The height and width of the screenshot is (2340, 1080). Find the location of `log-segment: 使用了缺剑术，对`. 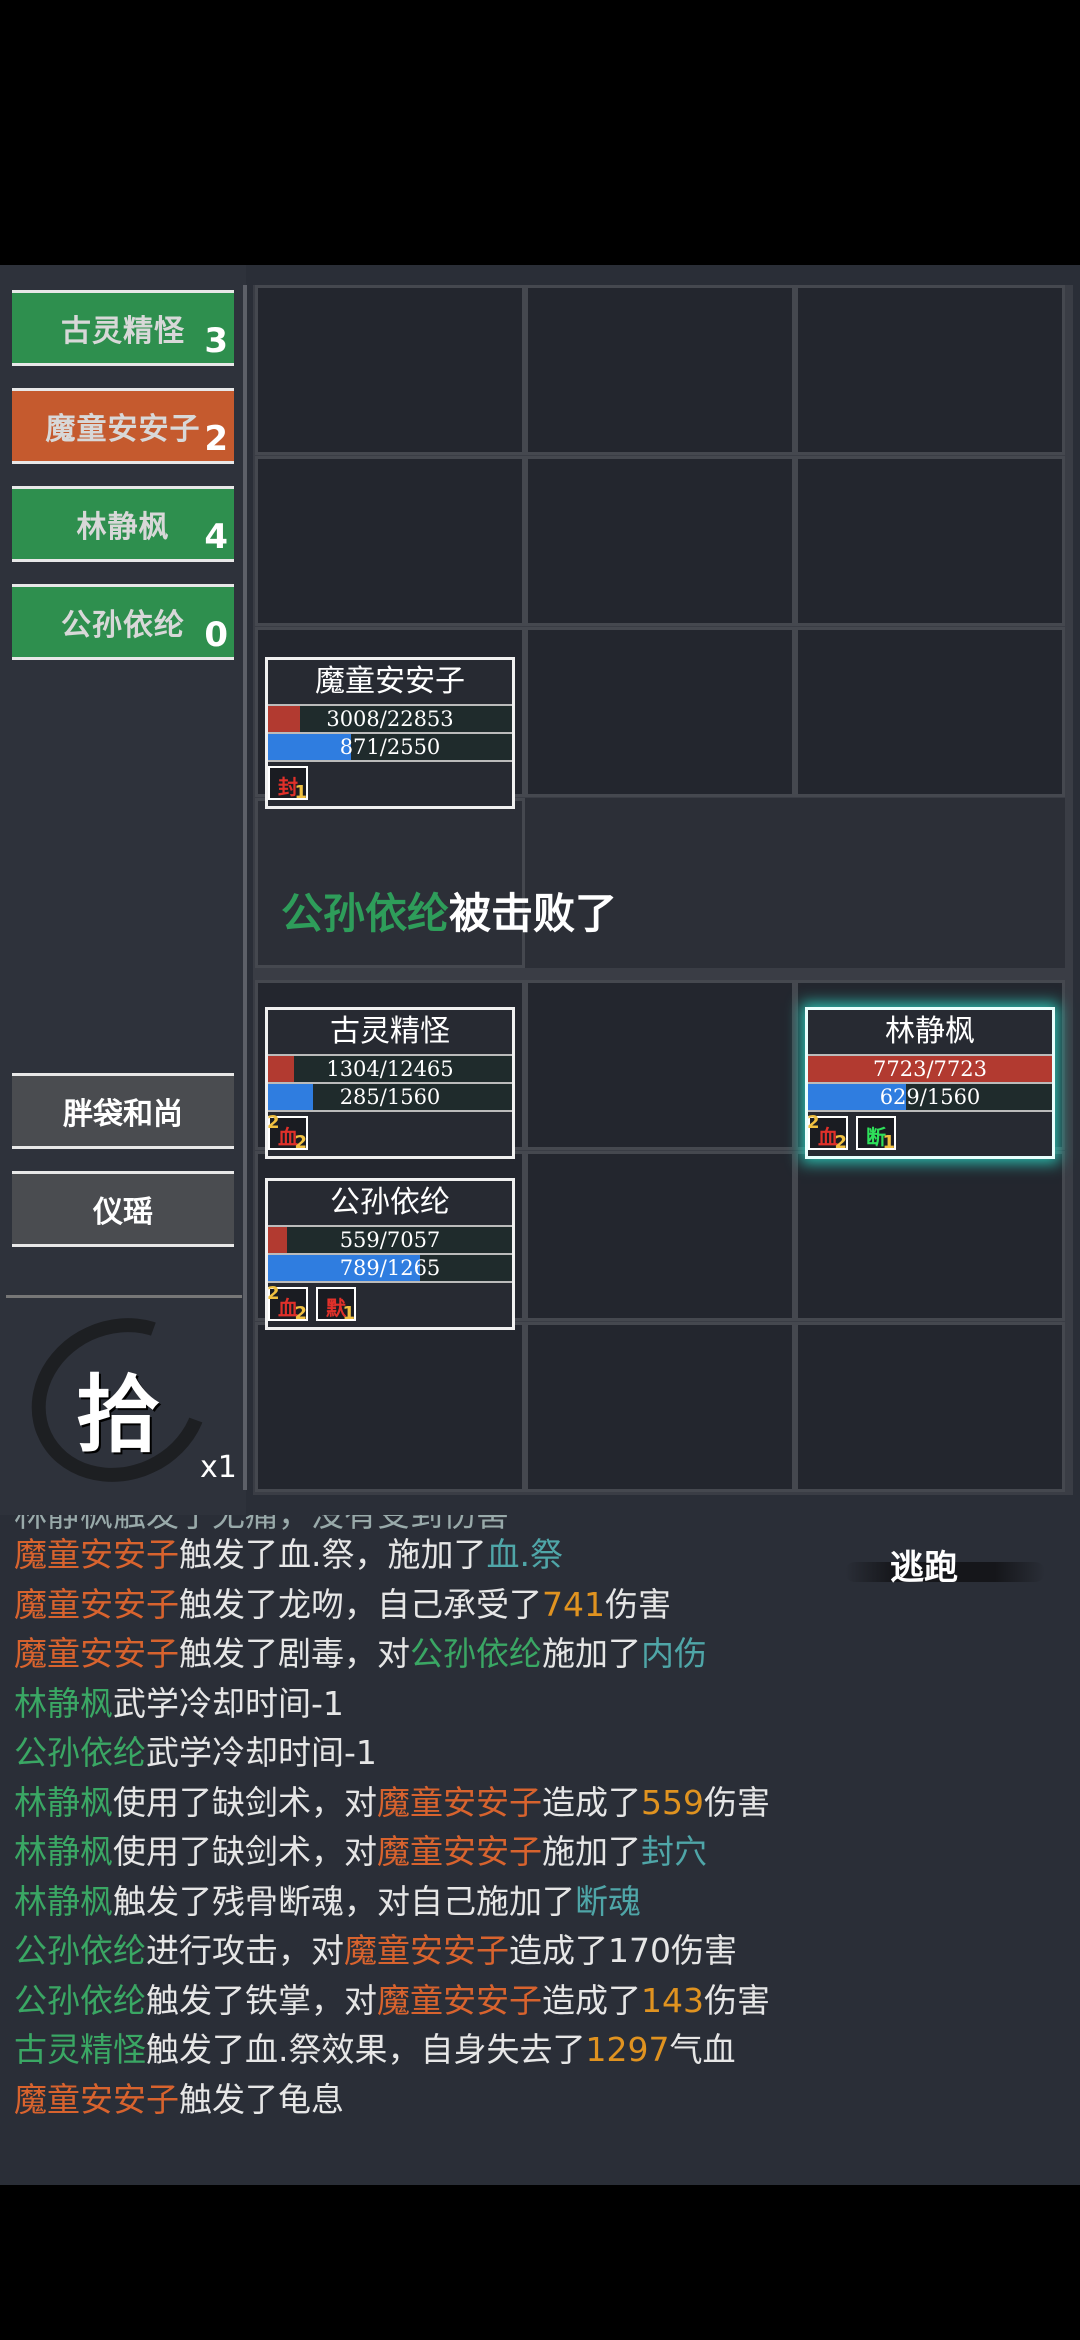

log-segment: 使用了缺剑术，对 is located at coordinates (245, 1802).